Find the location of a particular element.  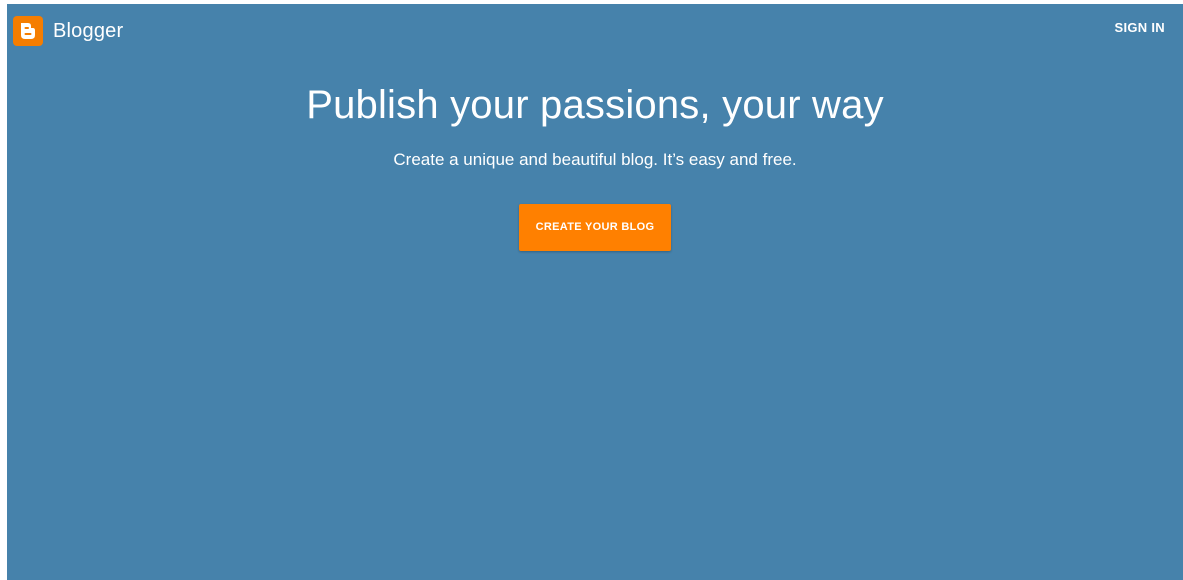

blogger-home-link: Blogger is located at coordinates (68, 31).